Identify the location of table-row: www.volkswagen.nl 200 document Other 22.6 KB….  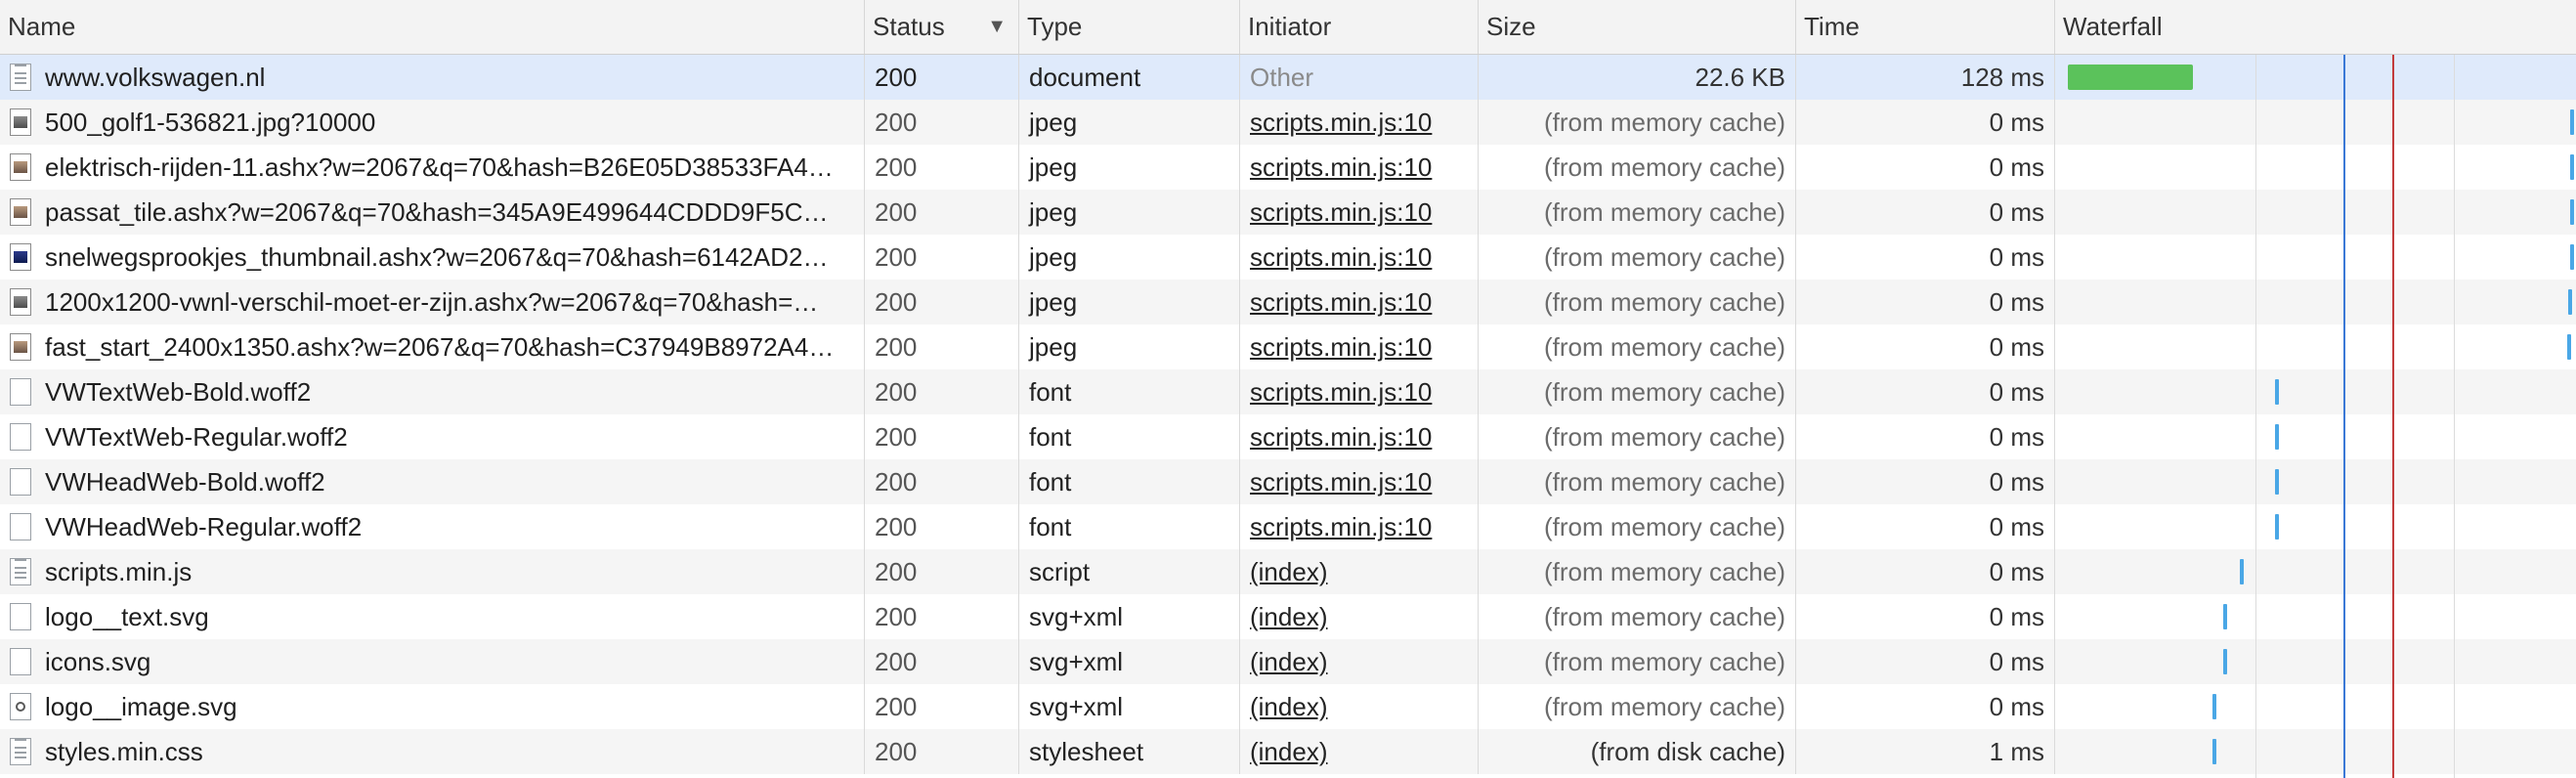
(1288, 77).